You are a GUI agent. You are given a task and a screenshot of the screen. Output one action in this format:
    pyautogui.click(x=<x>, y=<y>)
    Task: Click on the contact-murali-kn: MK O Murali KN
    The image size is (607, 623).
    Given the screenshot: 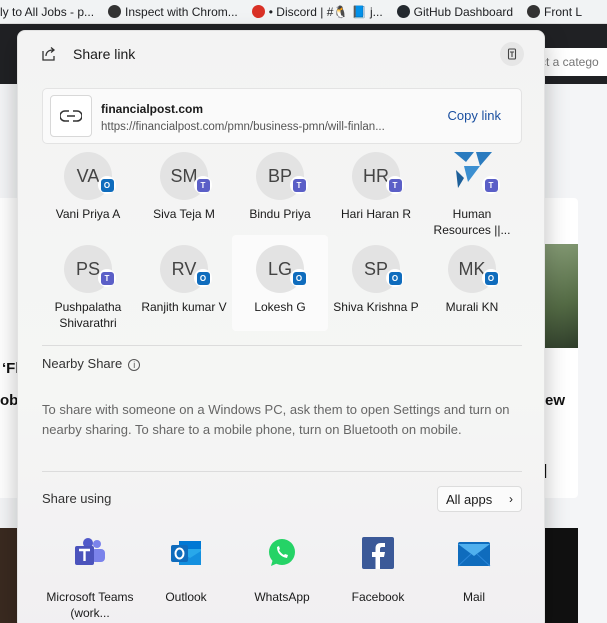 What is the action you would take?
    pyautogui.click(x=472, y=285)
    